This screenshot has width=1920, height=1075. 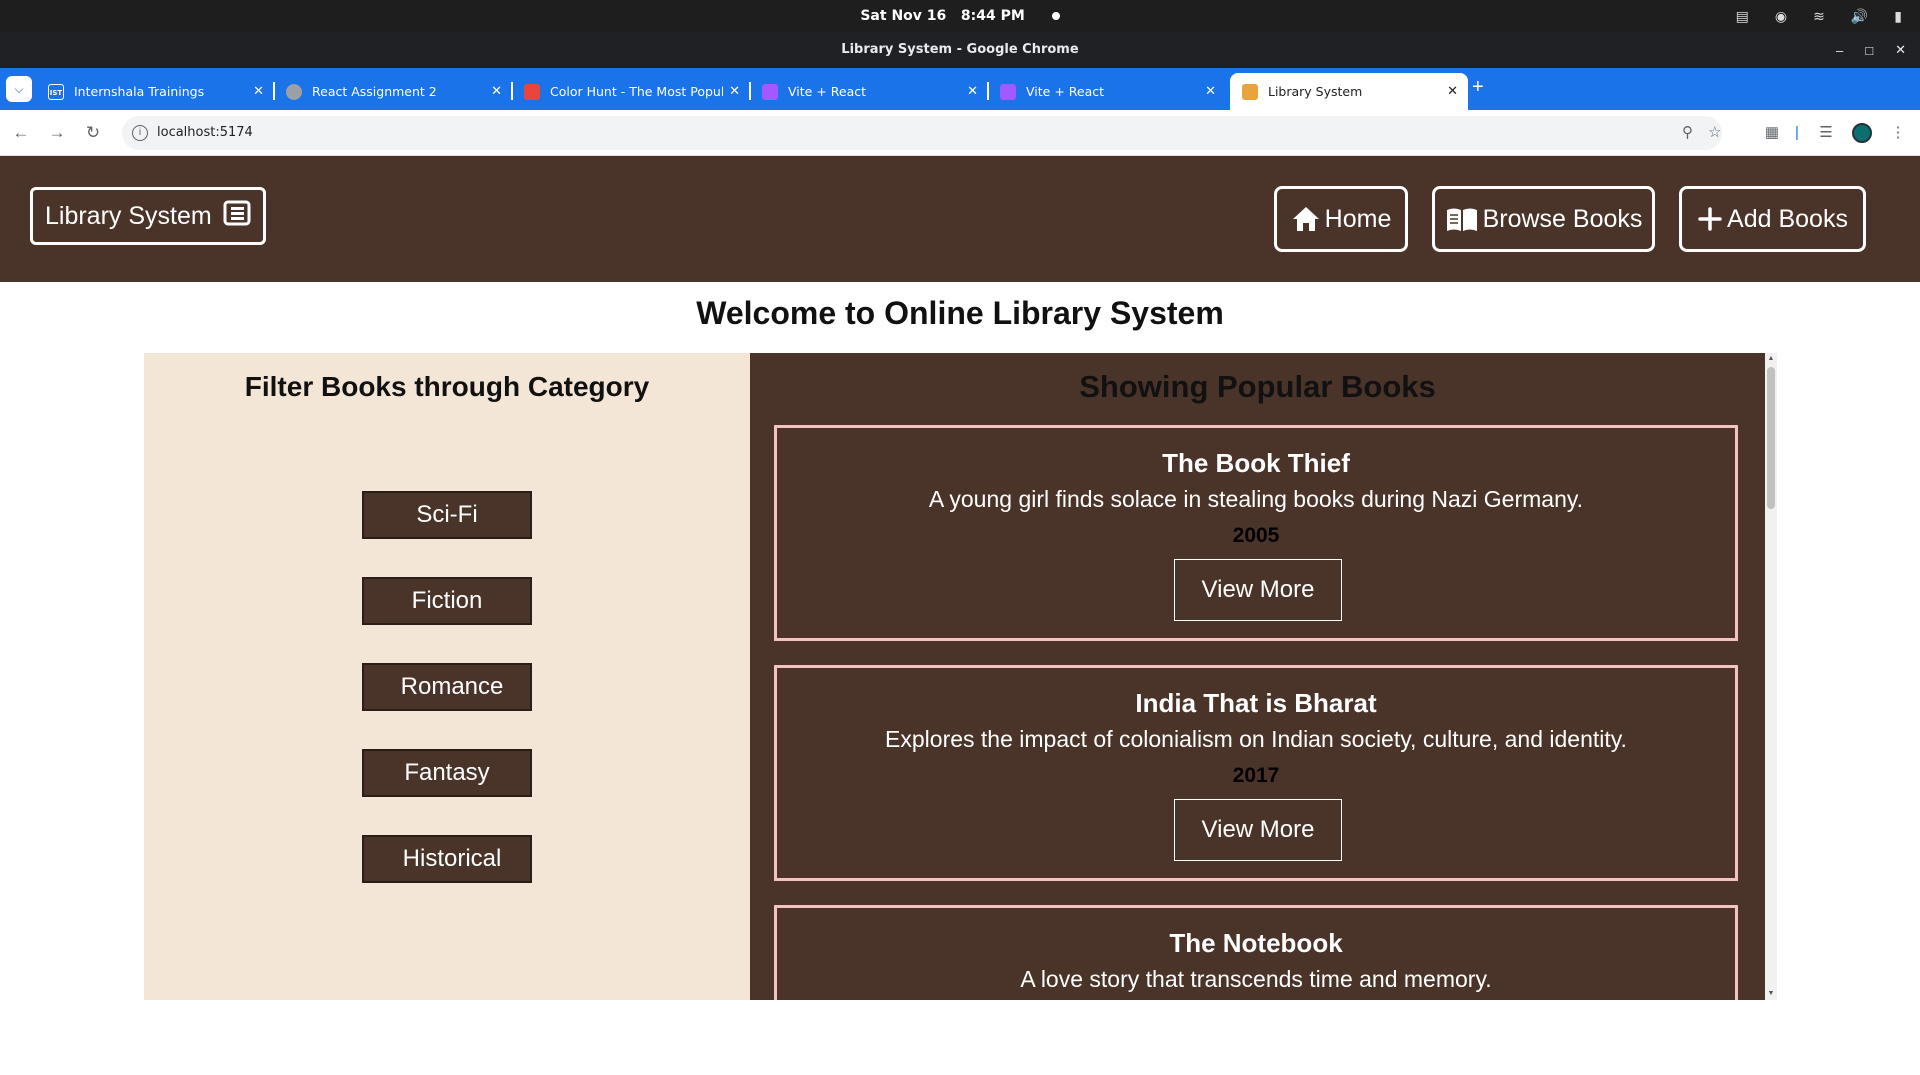 What do you see at coordinates (1859, 16) in the screenshot?
I see `volume-icon: 🔊` at bounding box center [1859, 16].